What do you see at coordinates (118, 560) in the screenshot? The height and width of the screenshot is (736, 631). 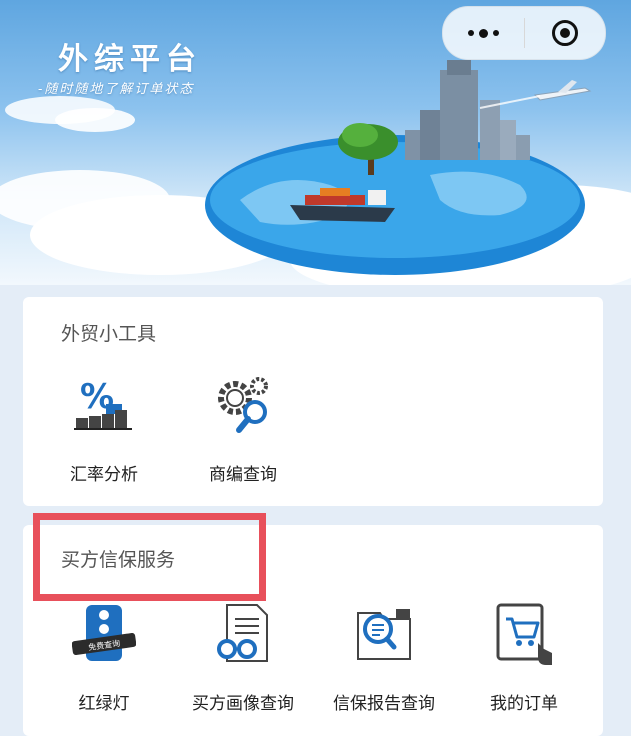 I see `section-title-buyer-credit: 买方信保服务` at bounding box center [118, 560].